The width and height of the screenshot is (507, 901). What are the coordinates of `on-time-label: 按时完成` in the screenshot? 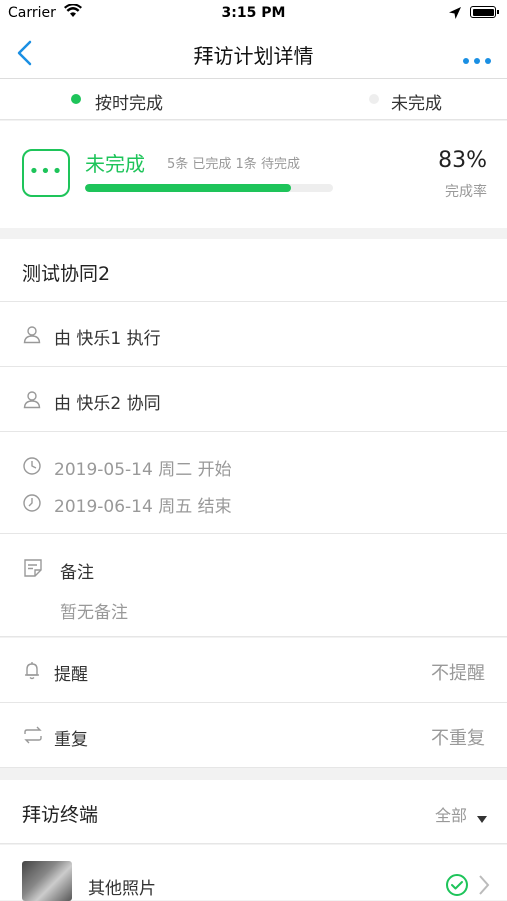 It's located at (129, 104).